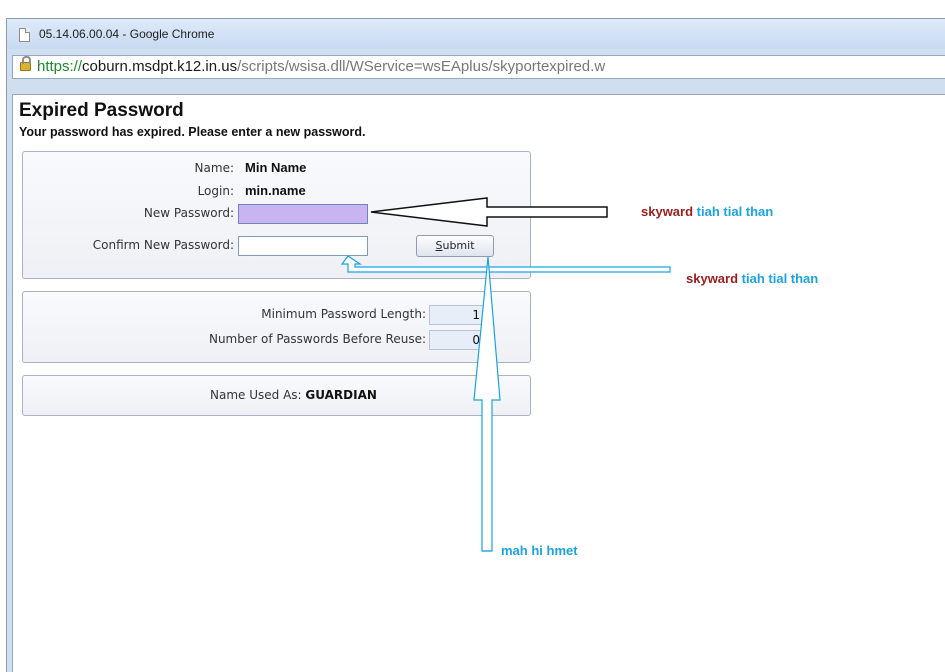 The width and height of the screenshot is (945, 672). I want to click on annotation-submit: mah hi hmet, so click(539, 550).